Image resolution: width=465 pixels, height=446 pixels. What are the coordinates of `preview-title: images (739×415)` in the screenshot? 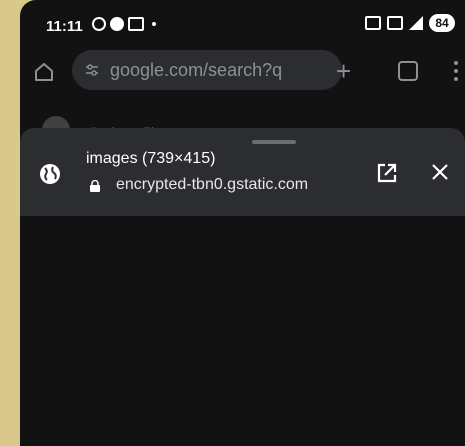 It's located at (151, 158).